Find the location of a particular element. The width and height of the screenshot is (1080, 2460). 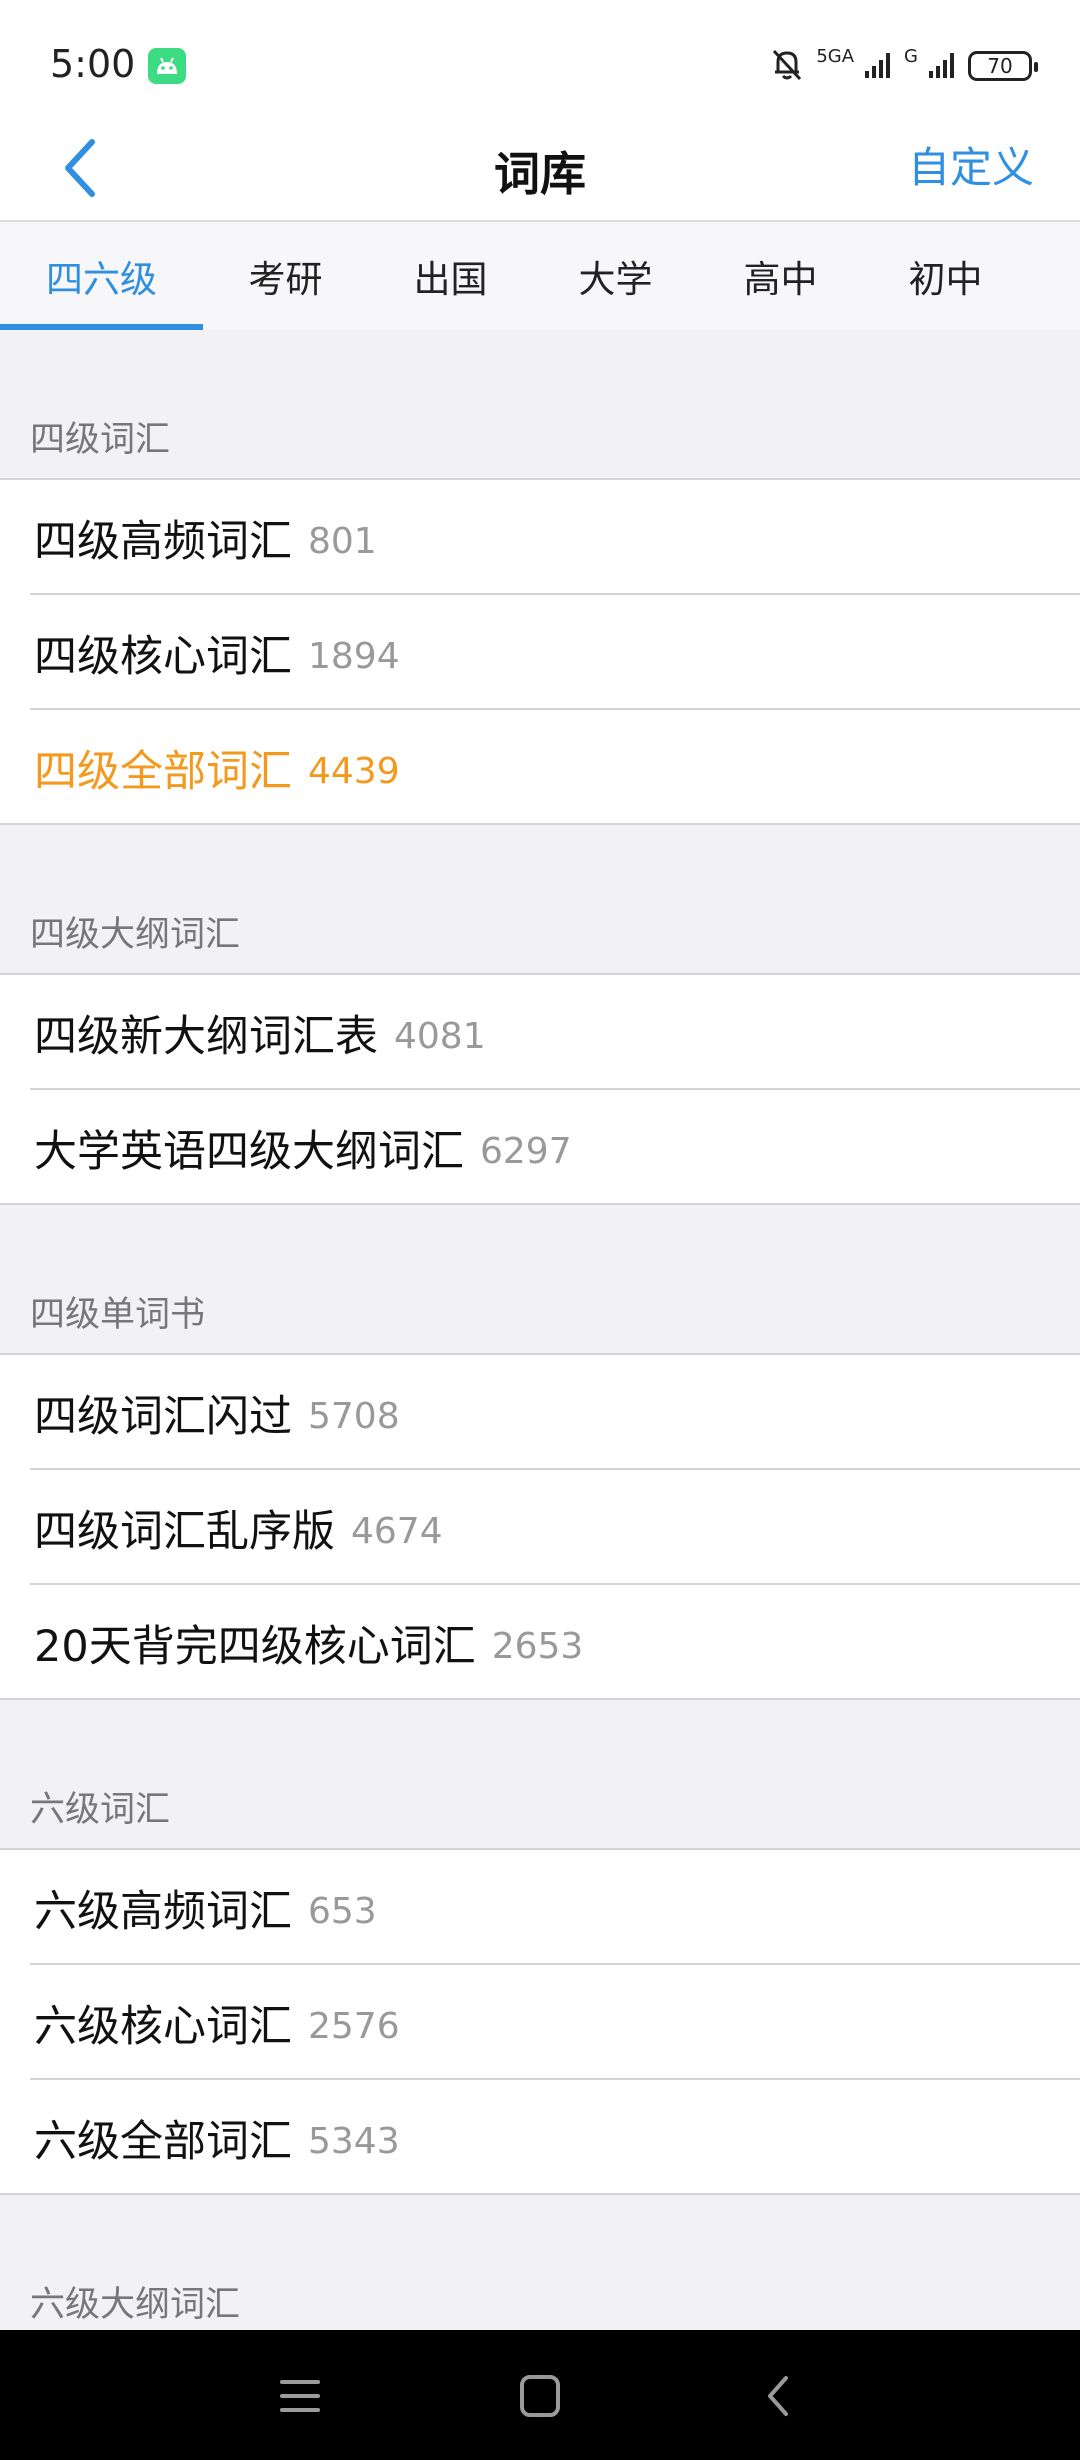

word-book-name: 大学英语四级大纲词汇 is located at coordinates (249, 1151).